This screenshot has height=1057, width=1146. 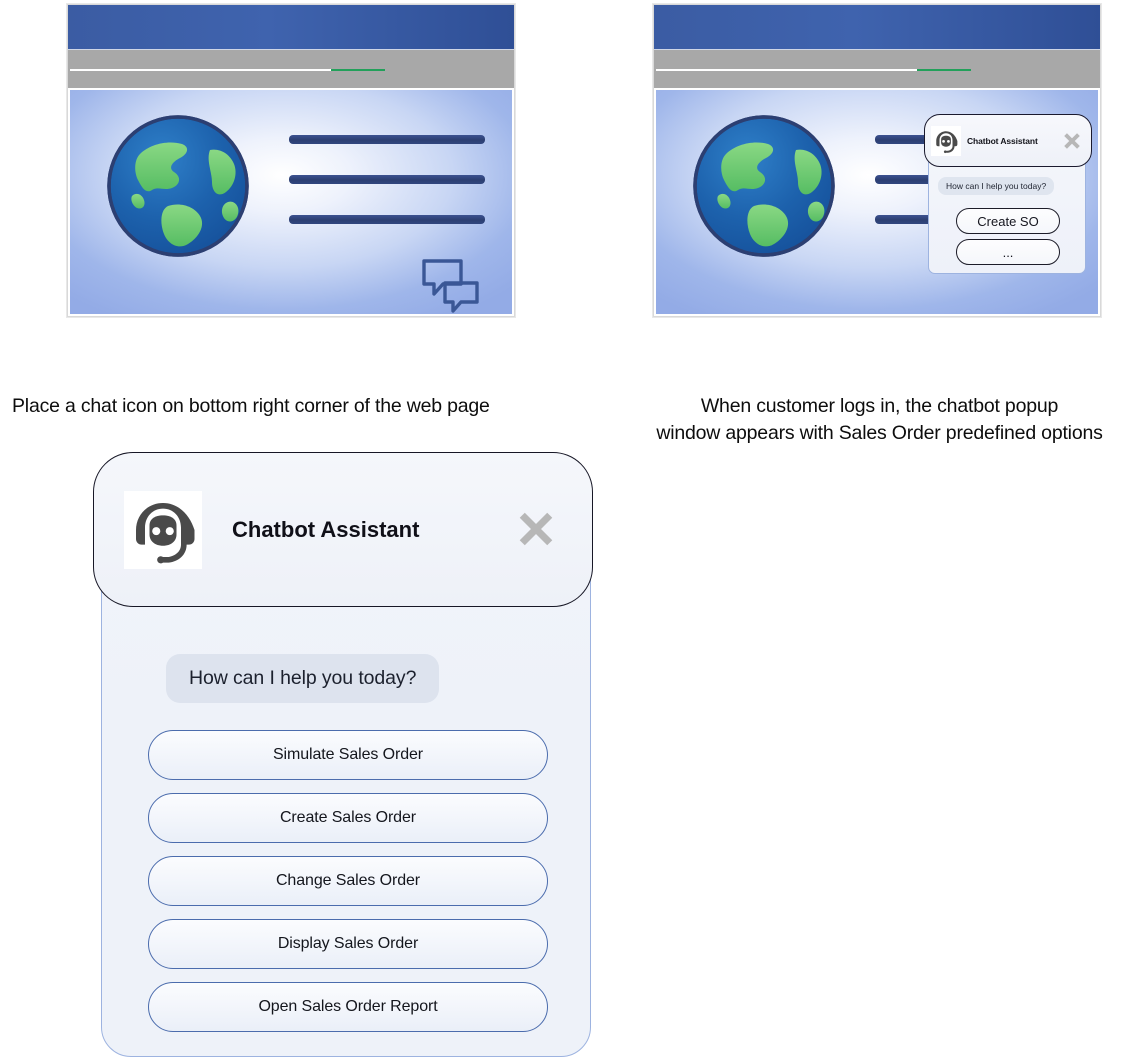 What do you see at coordinates (326, 529) in the screenshot?
I see `chatbot-panel-title: Chatbot Assistant` at bounding box center [326, 529].